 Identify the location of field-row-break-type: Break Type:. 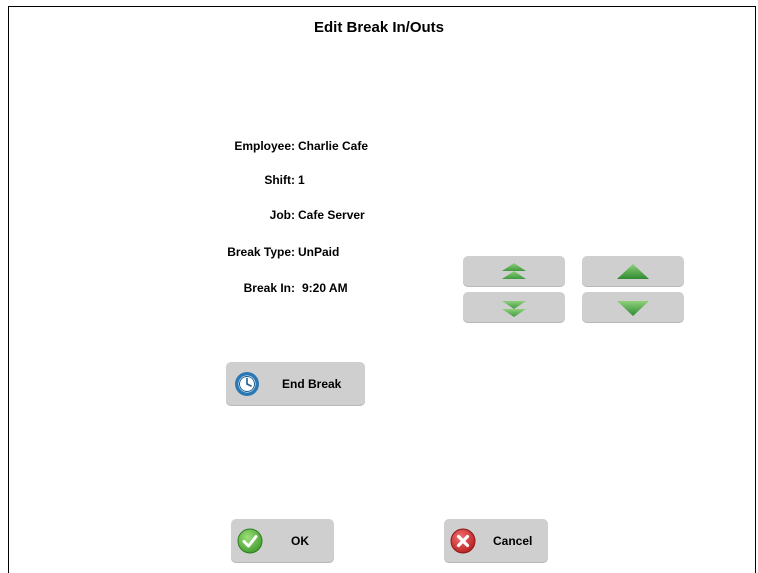
(195, 252).